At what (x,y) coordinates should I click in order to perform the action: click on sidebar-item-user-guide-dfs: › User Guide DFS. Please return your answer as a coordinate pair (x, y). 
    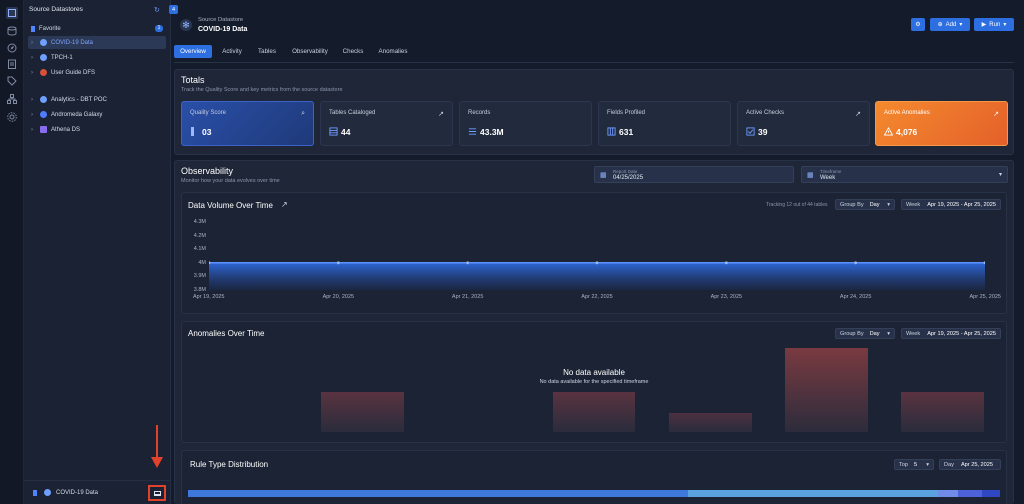
    Looking at the image, I should click on (97, 72).